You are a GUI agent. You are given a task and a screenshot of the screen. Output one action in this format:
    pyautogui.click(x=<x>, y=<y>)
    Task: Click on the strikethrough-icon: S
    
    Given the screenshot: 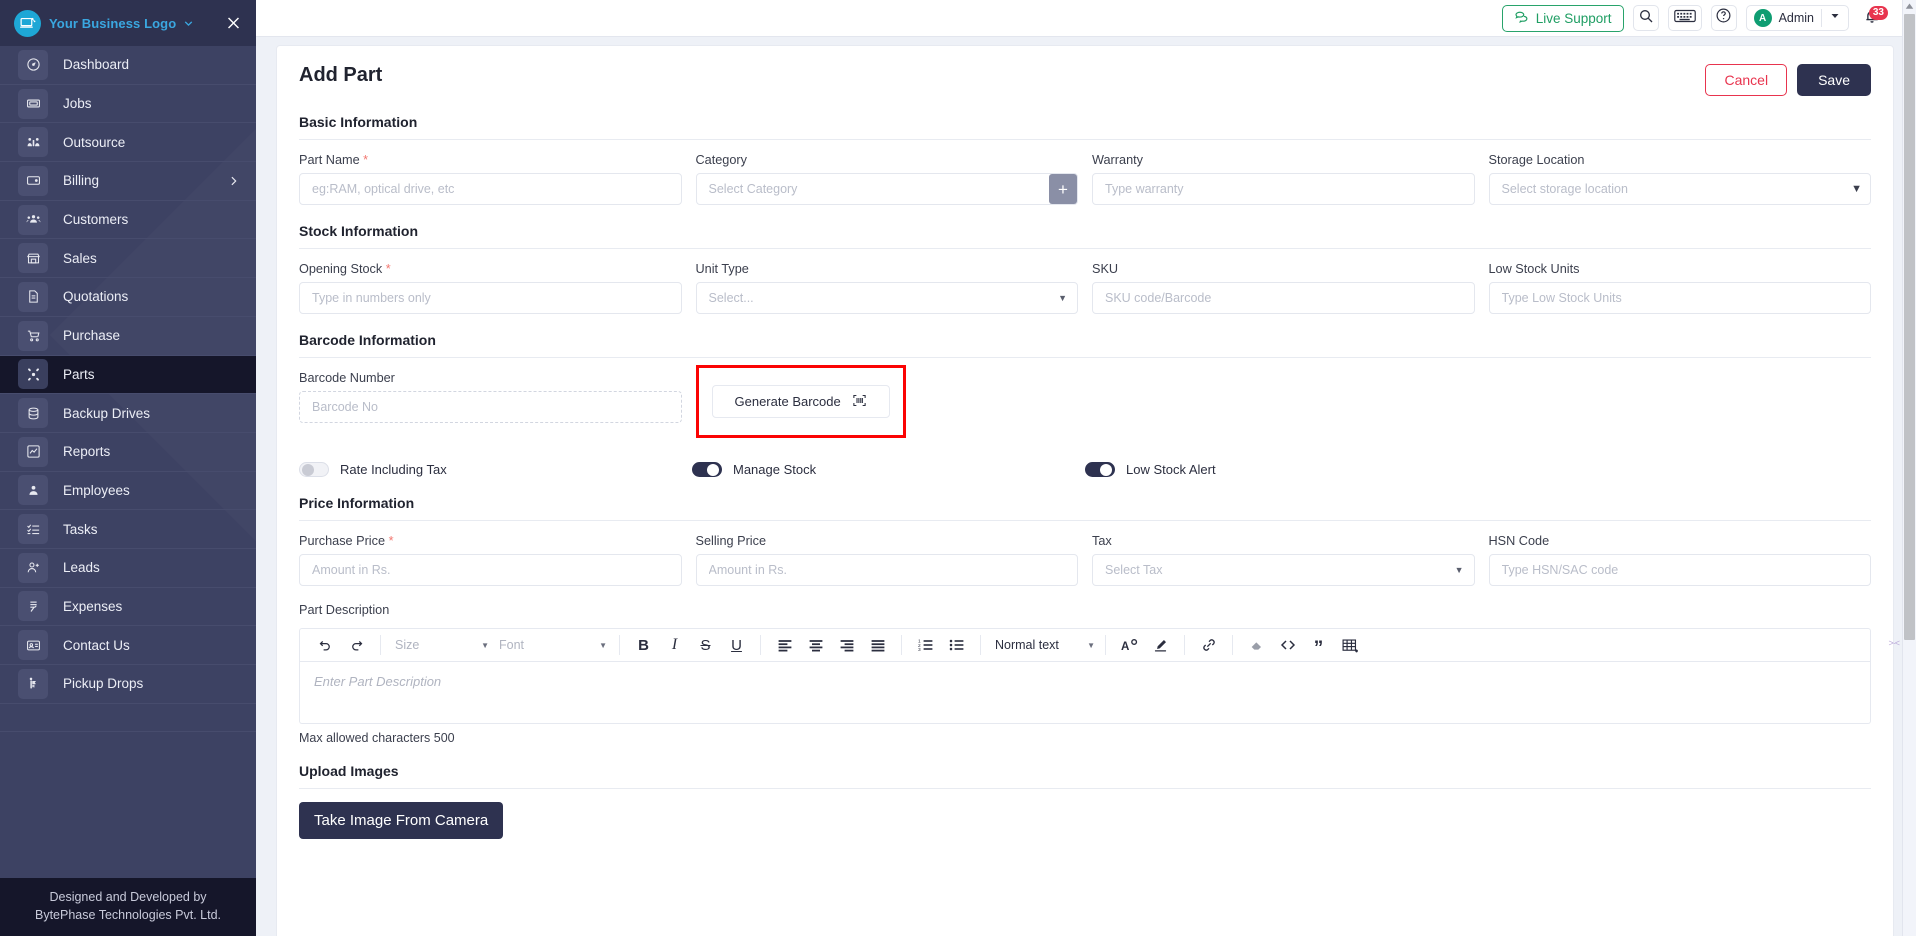 What is the action you would take?
    pyautogui.click(x=705, y=645)
    